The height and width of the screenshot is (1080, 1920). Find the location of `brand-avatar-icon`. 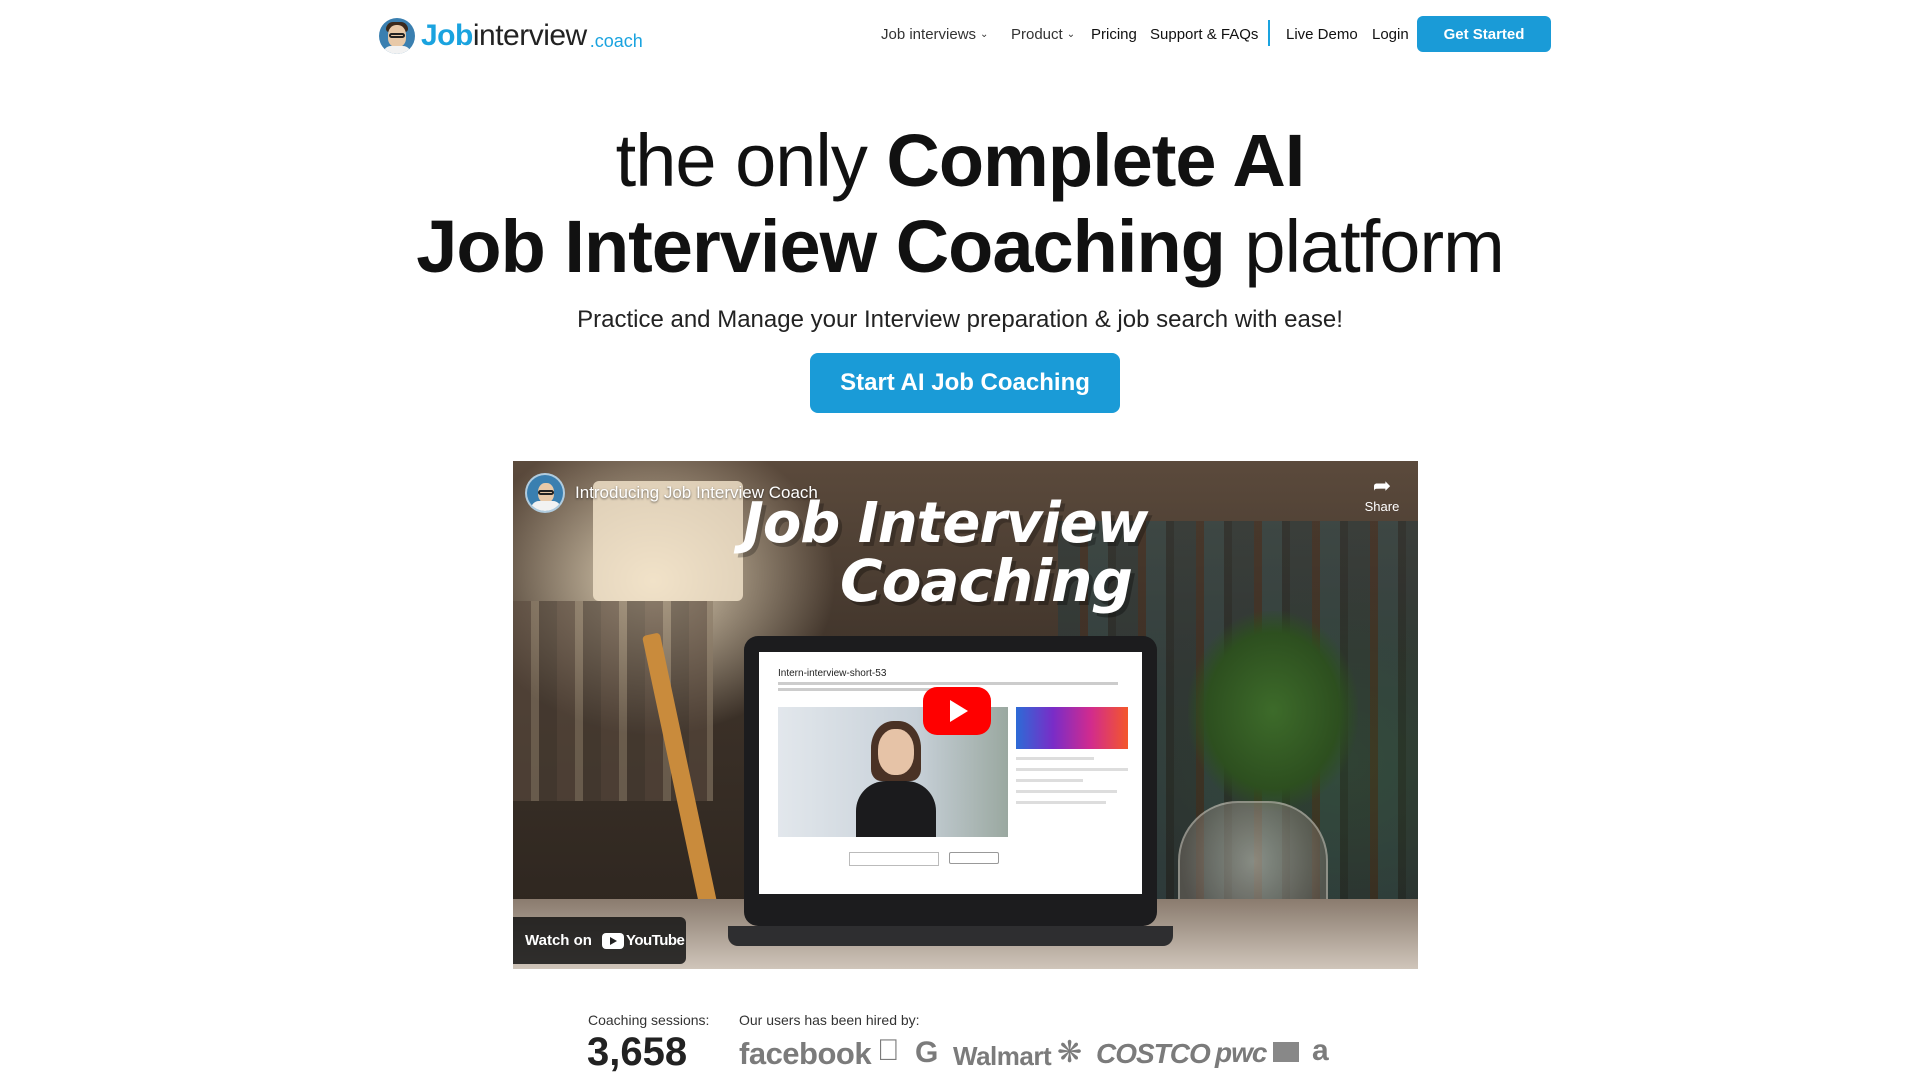

brand-avatar-icon is located at coordinates (397, 36).